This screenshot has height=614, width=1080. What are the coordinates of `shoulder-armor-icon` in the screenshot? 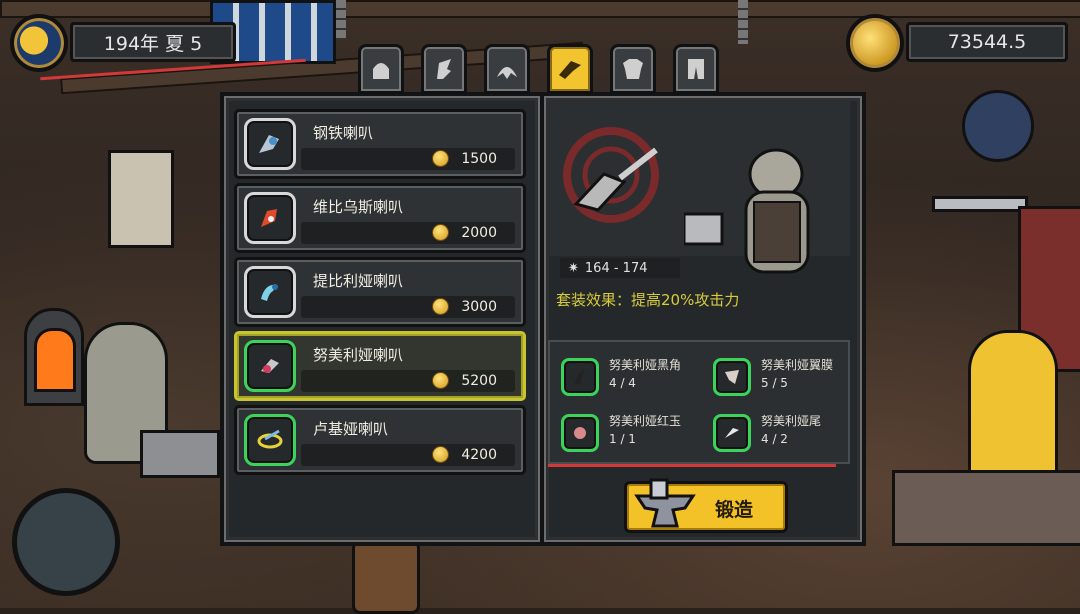 It's located at (444, 69).